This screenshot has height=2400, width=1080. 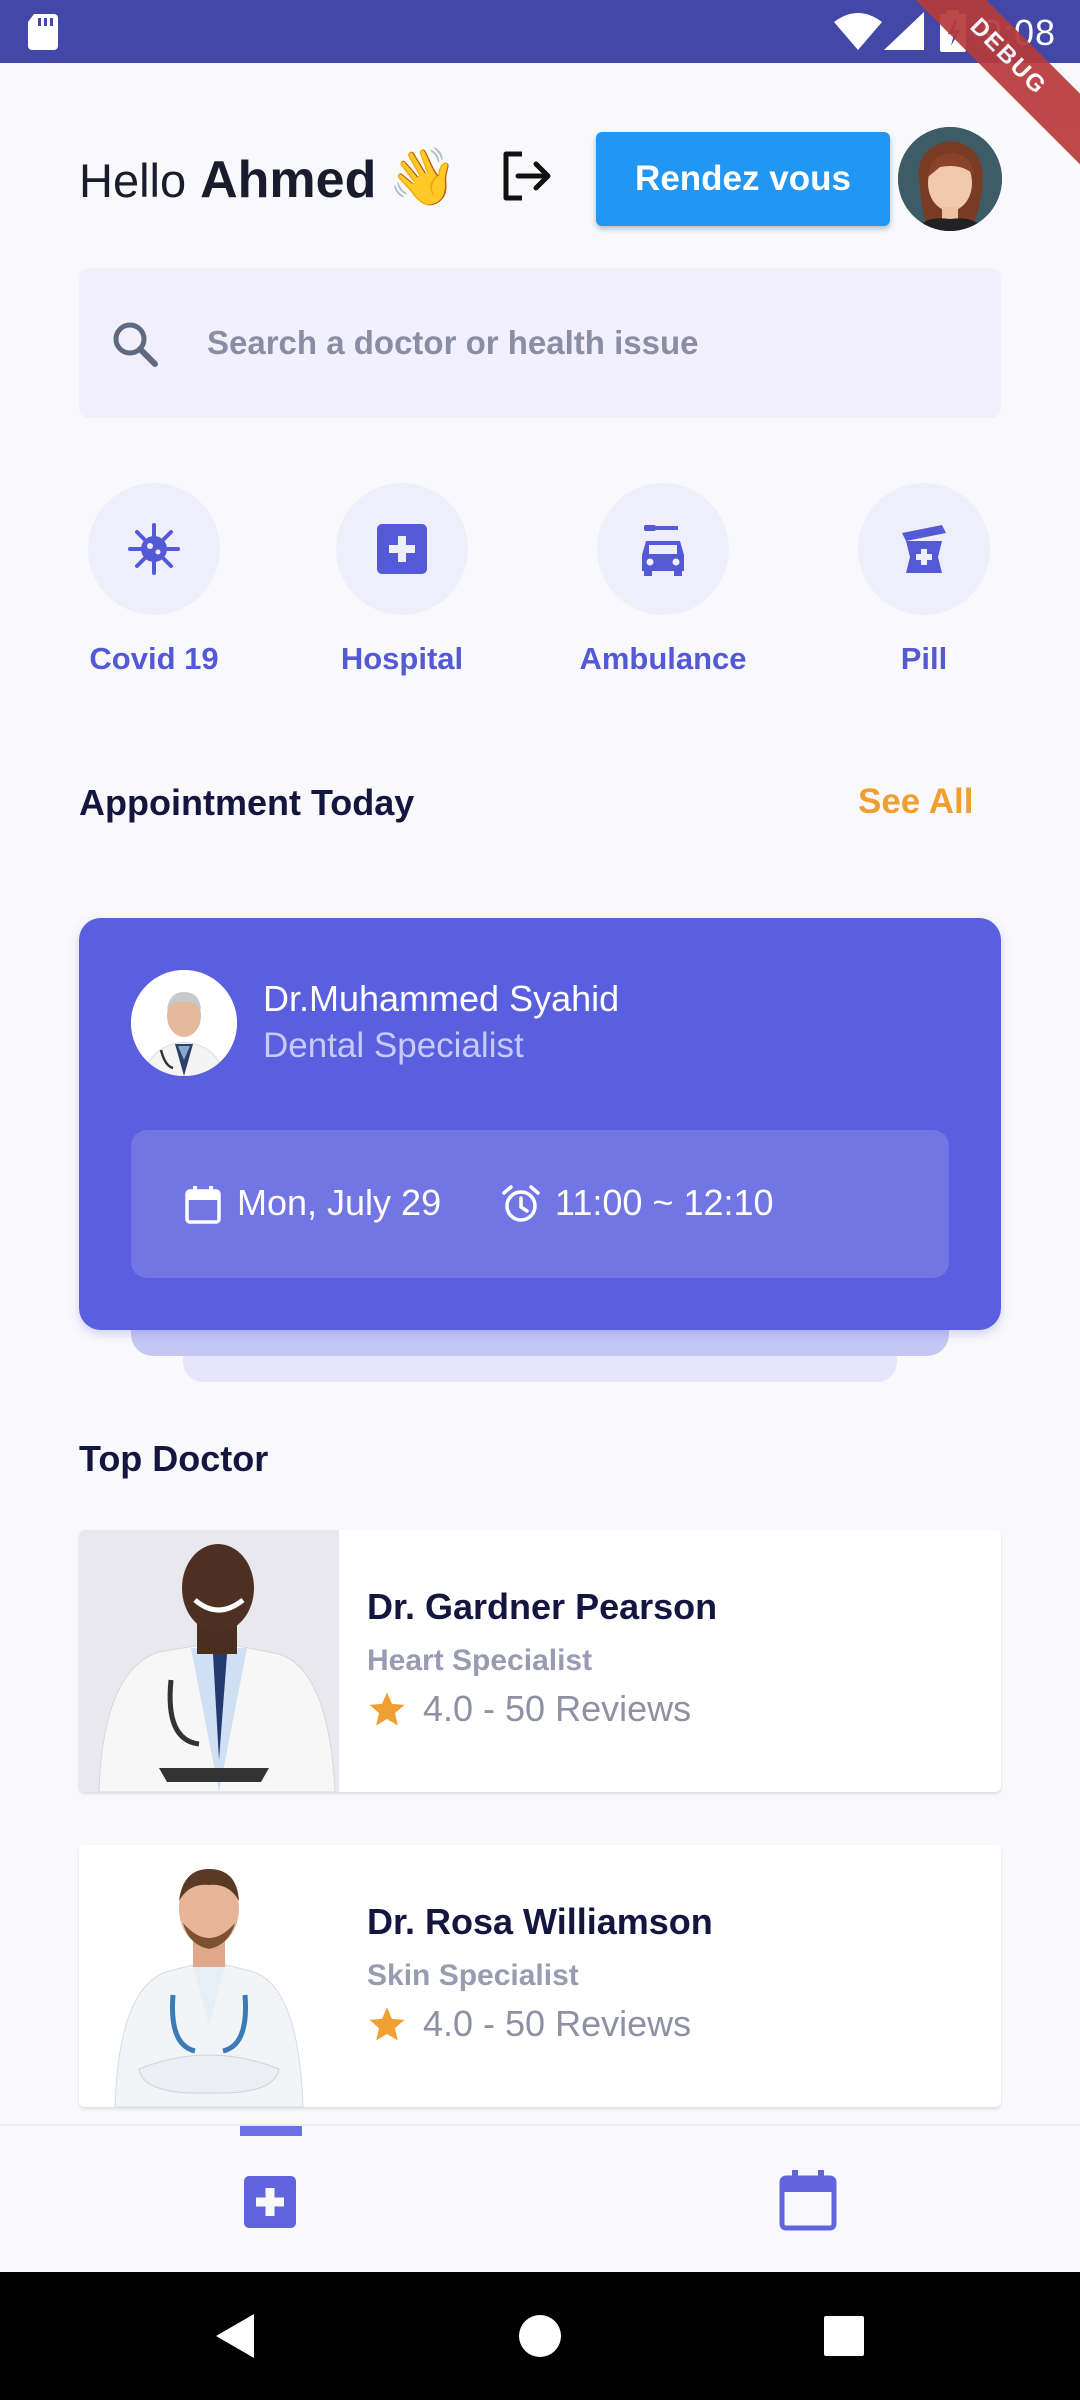 I want to click on logout-icon, so click(x=526, y=176).